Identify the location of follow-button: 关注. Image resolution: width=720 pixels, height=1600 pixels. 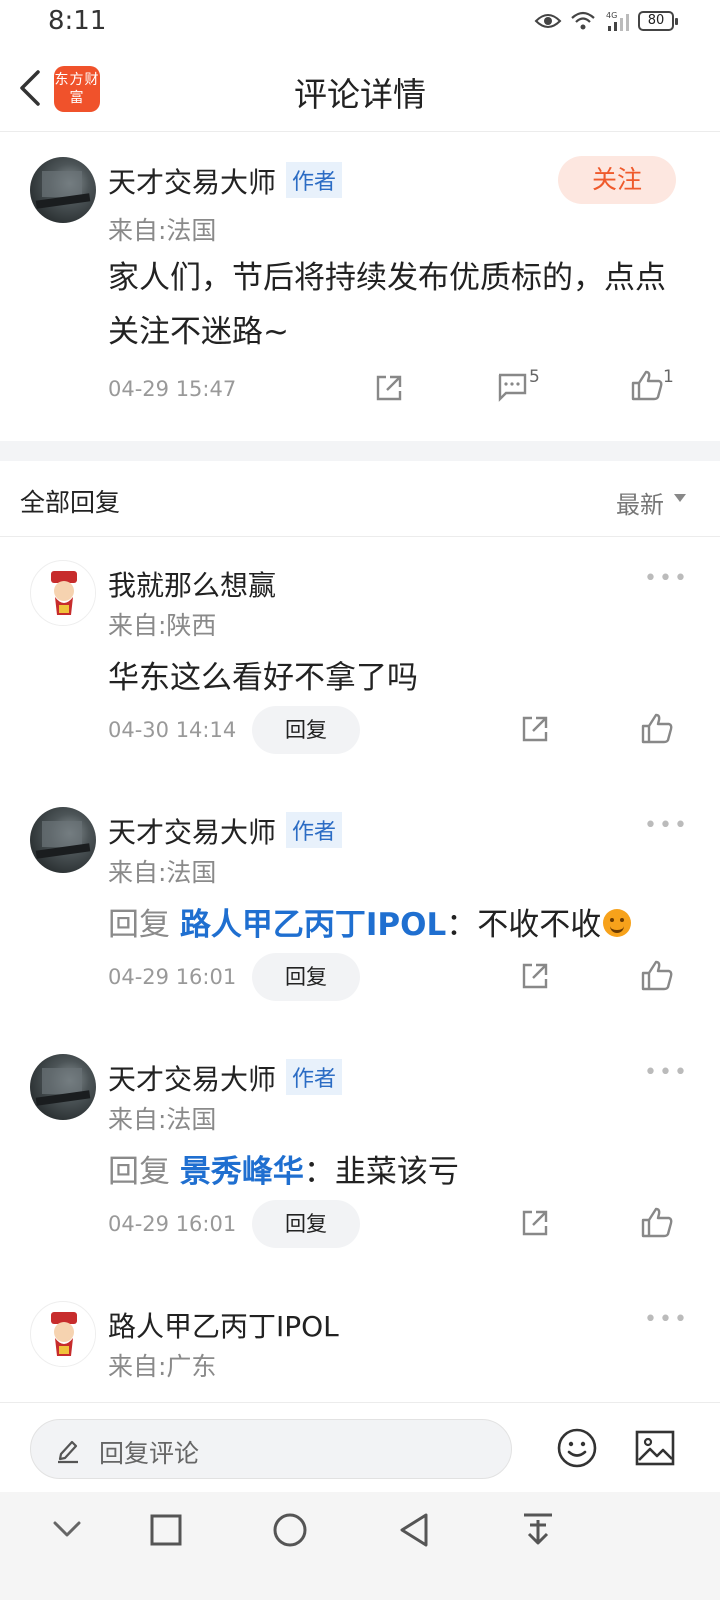
(617, 180).